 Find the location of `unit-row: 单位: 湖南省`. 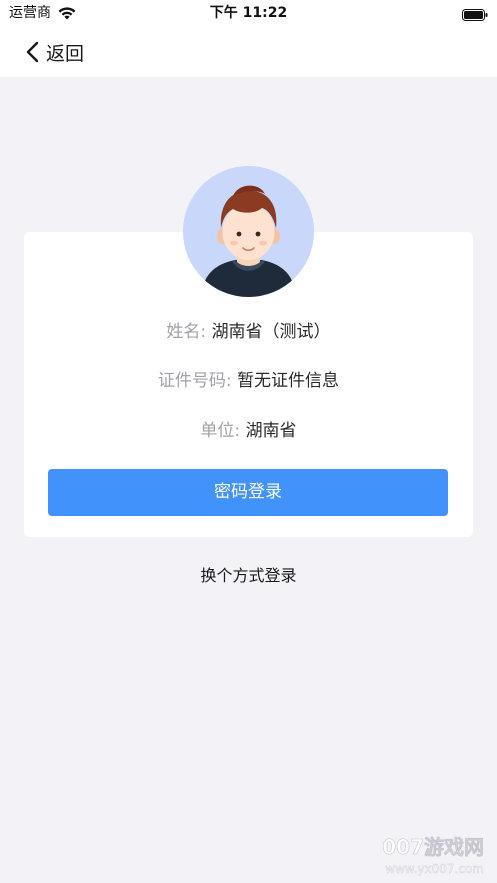

unit-row: 单位: 湖南省 is located at coordinates (248, 431).